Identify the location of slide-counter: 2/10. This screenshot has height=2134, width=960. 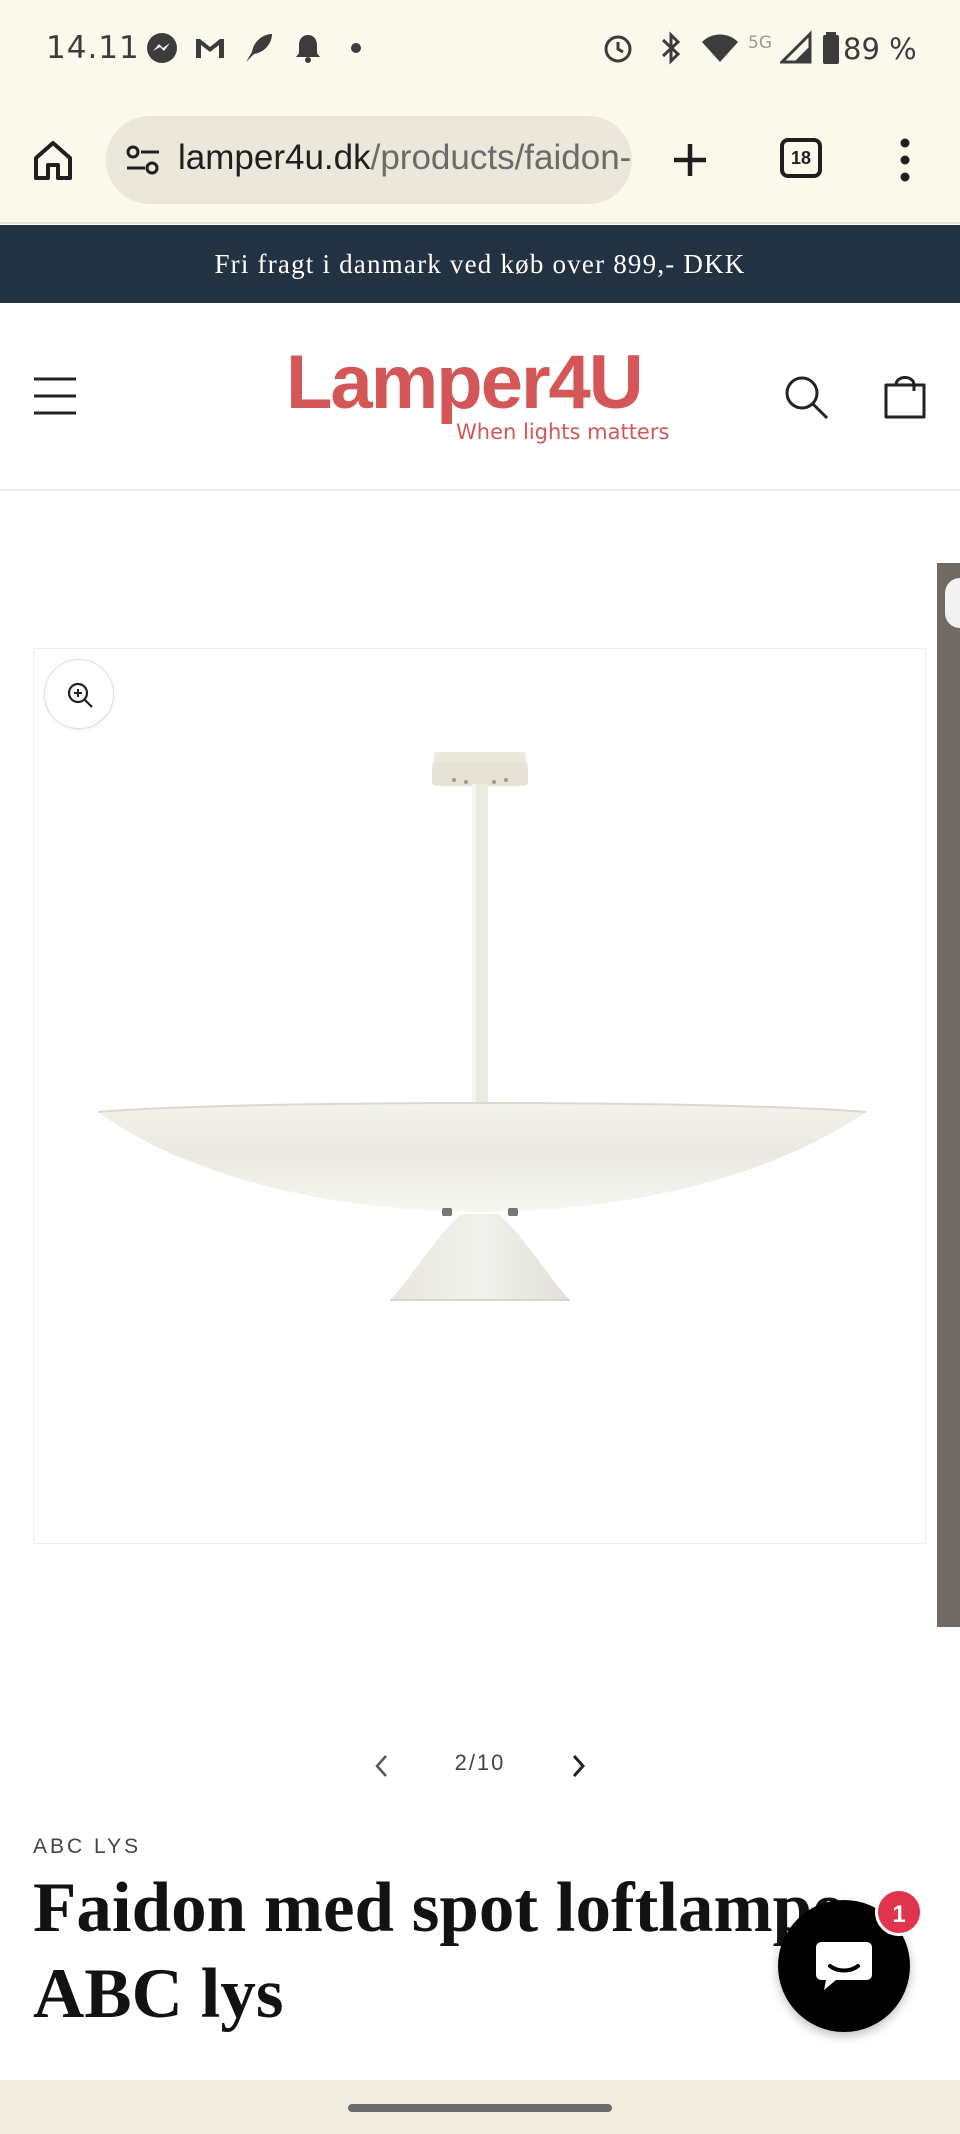
(480, 1762).